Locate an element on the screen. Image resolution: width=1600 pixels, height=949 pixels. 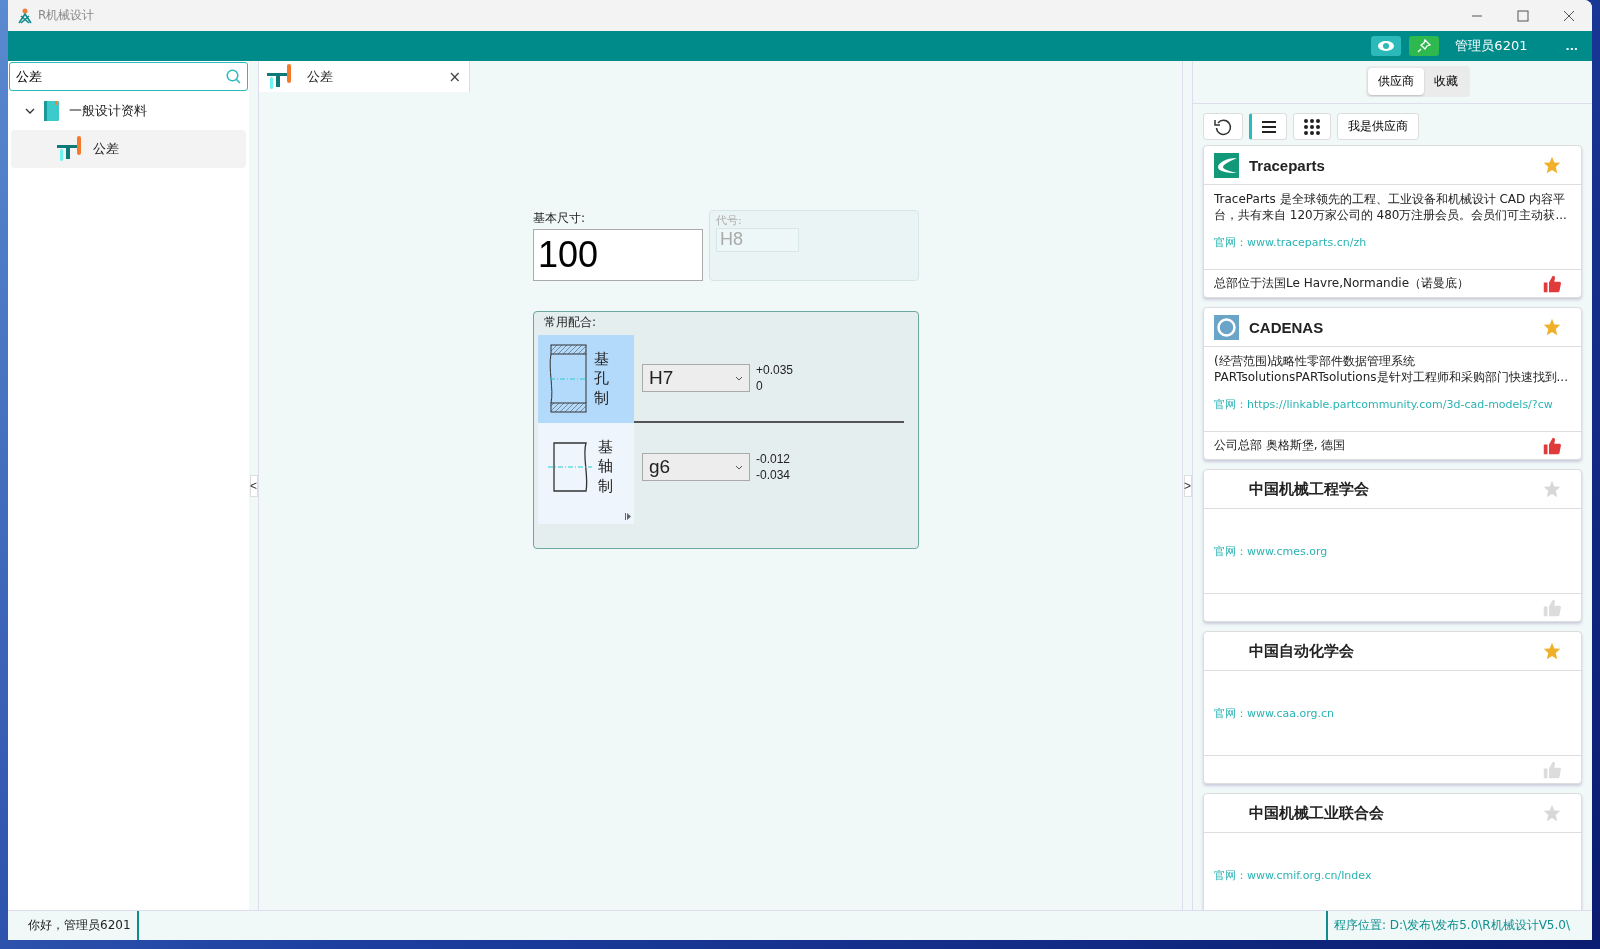
search-field: 公差 is located at coordinates (128, 76).